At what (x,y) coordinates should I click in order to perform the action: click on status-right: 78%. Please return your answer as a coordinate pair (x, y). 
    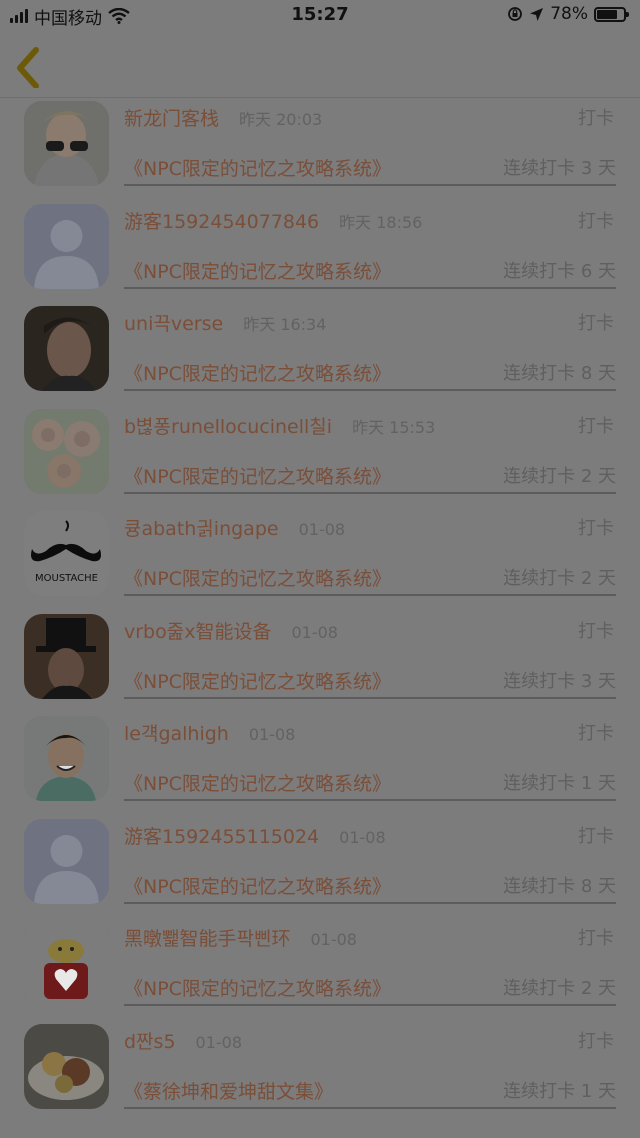
    Looking at the image, I should click on (568, 14).